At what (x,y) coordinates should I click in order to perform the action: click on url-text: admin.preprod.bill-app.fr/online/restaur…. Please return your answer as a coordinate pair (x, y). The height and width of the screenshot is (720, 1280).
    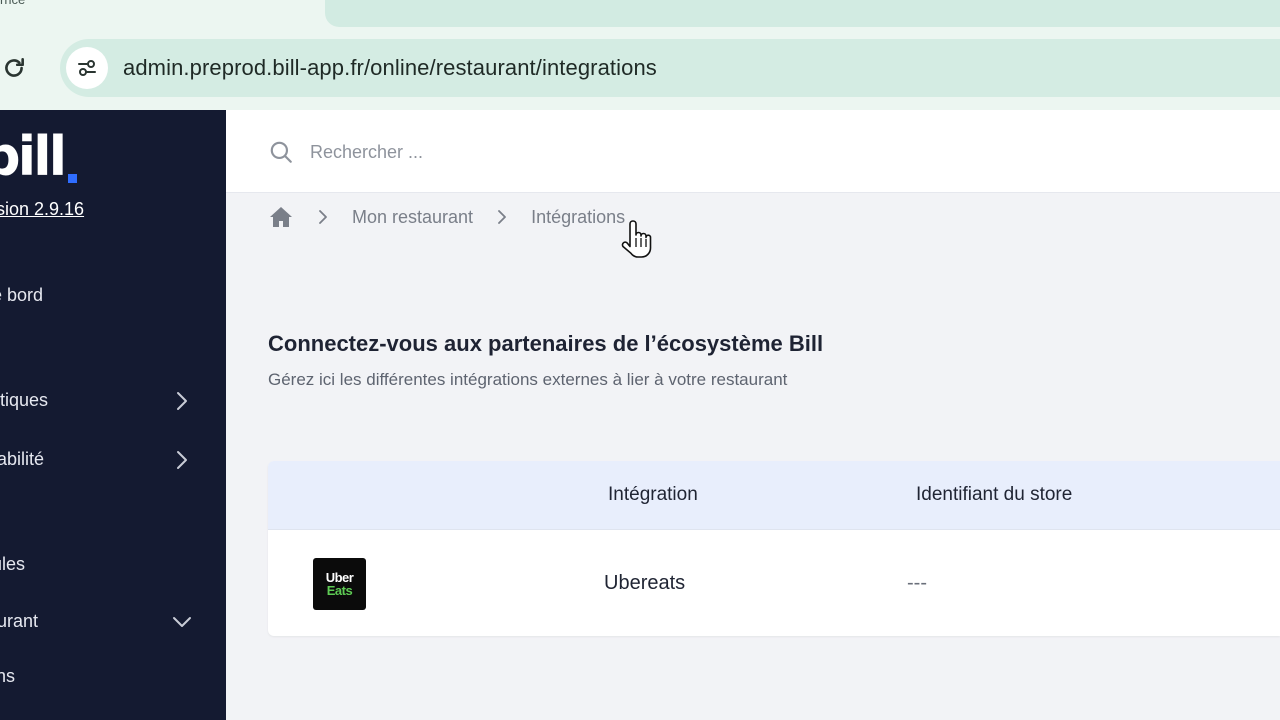
    Looking at the image, I should click on (390, 68).